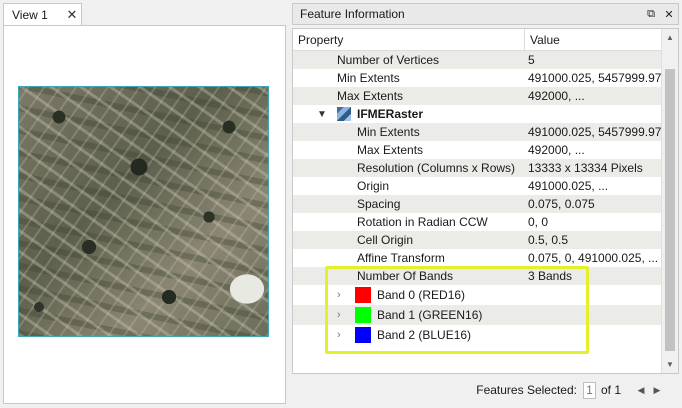 Image resolution: width=682 pixels, height=408 pixels. I want to click on property-name: Number Of Bands, so click(405, 276).